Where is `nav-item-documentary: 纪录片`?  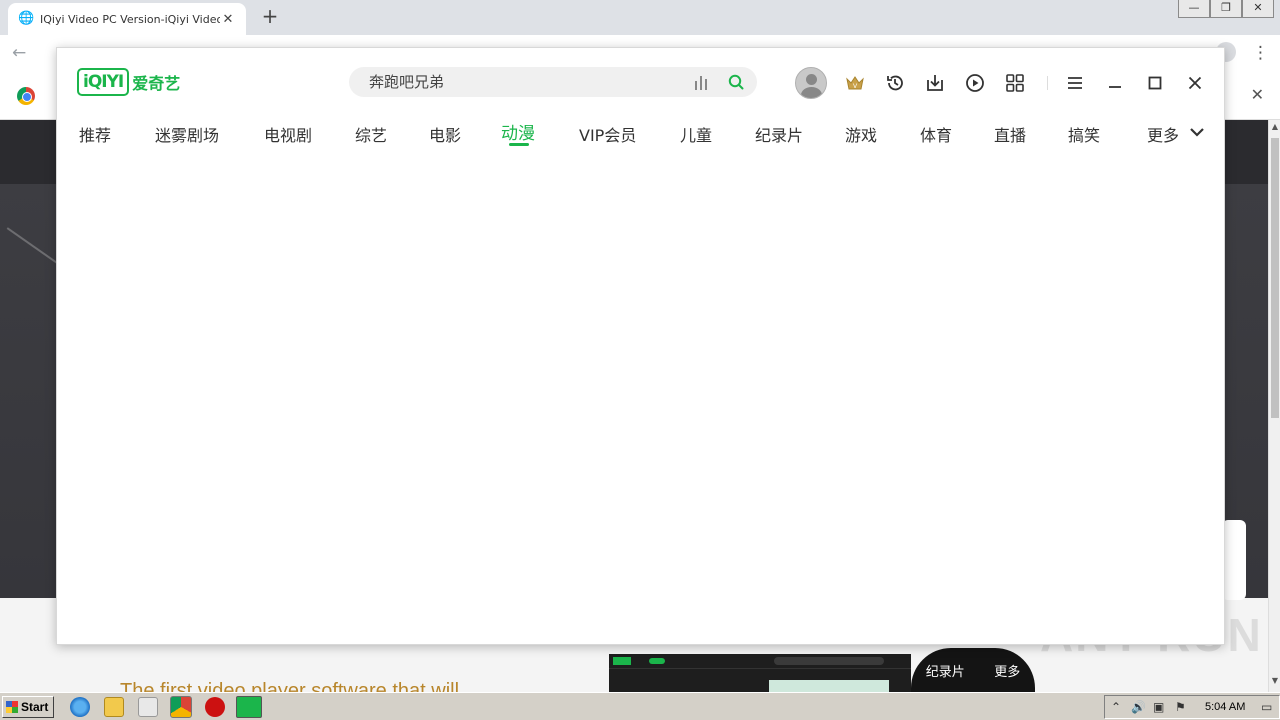
nav-item-documentary: 纪录片 is located at coordinates (779, 134).